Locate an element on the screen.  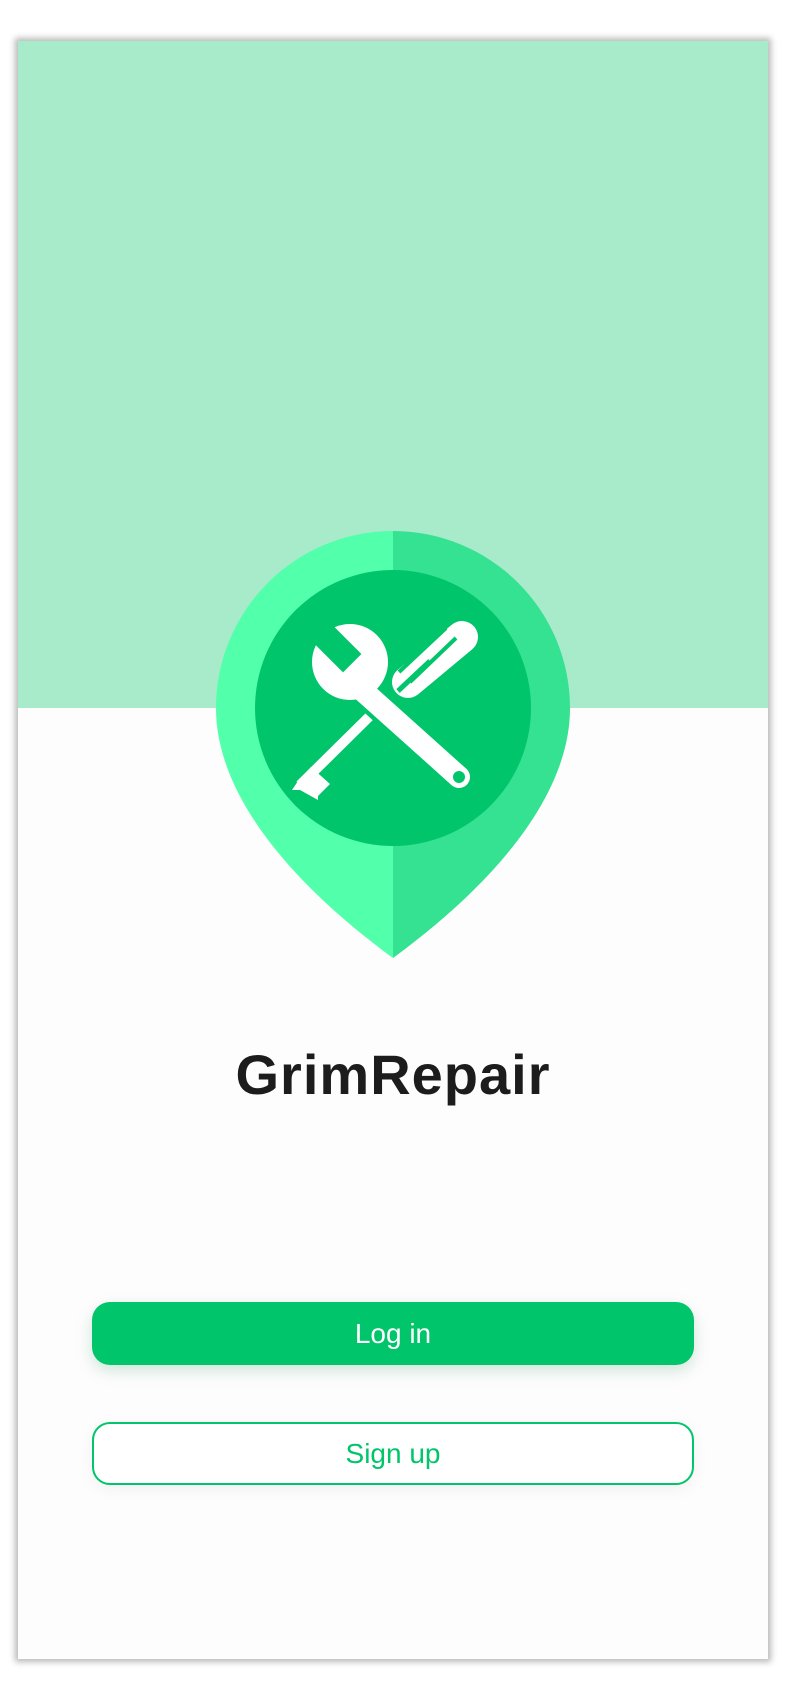
signup-button: Sign up is located at coordinates (393, 1453).